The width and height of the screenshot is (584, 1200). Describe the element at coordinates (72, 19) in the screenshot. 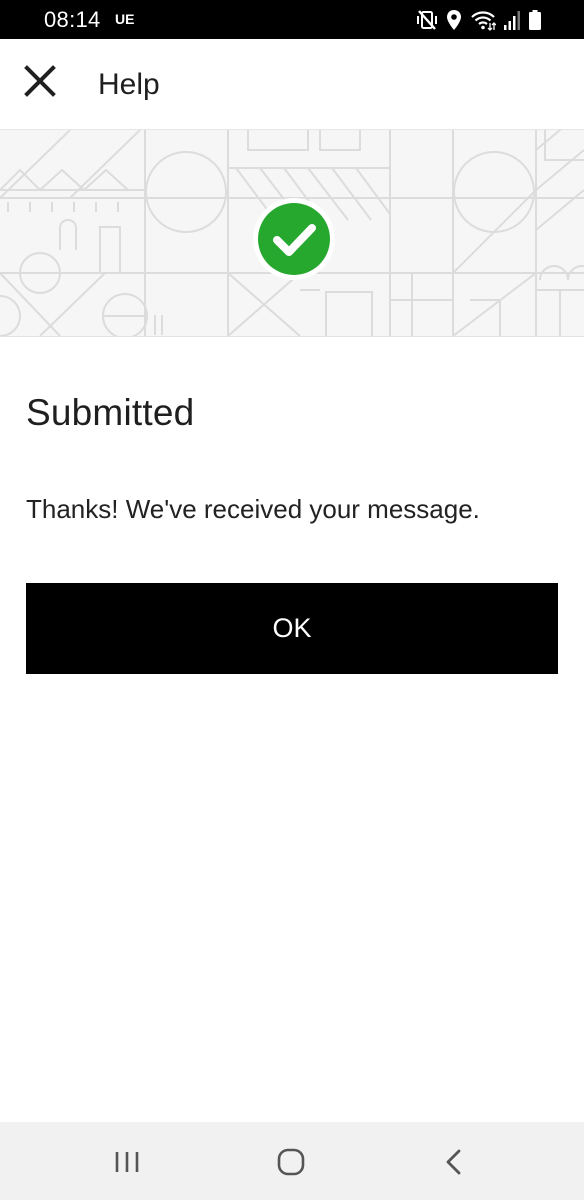

I see `status-time: 08:14` at that location.